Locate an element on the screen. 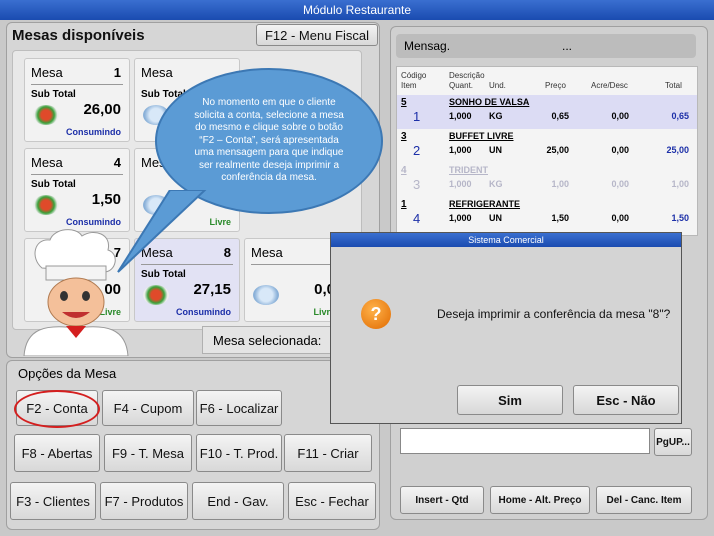 The width and height of the screenshot is (714, 536). tables-title: Mesas disponíveis is located at coordinates (78, 35).